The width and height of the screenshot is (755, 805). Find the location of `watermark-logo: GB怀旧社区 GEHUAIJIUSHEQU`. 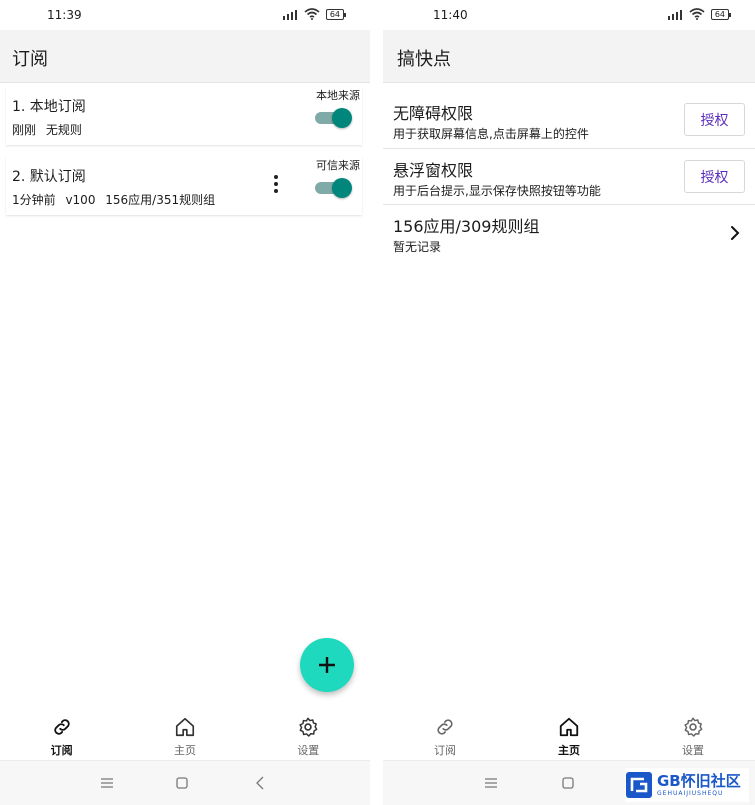

watermark-logo: GB怀旧社区 GEHUAIJIUSHEQU is located at coordinates (687, 785).